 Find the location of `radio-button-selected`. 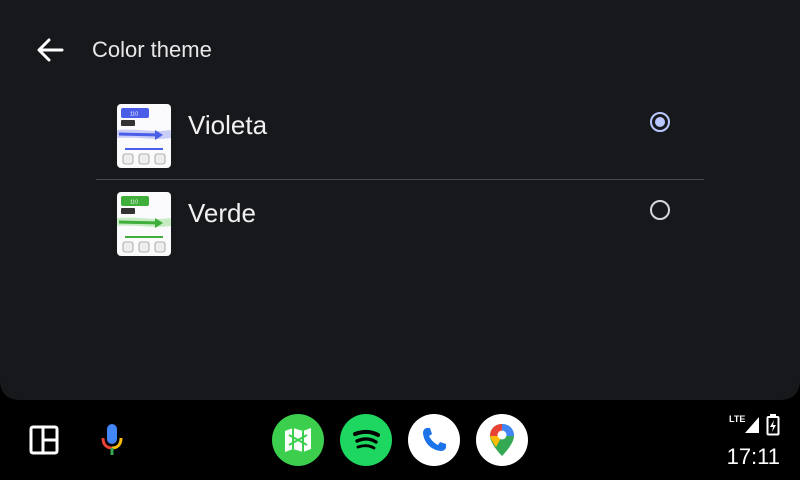

radio-button-selected is located at coordinates (660, 122).